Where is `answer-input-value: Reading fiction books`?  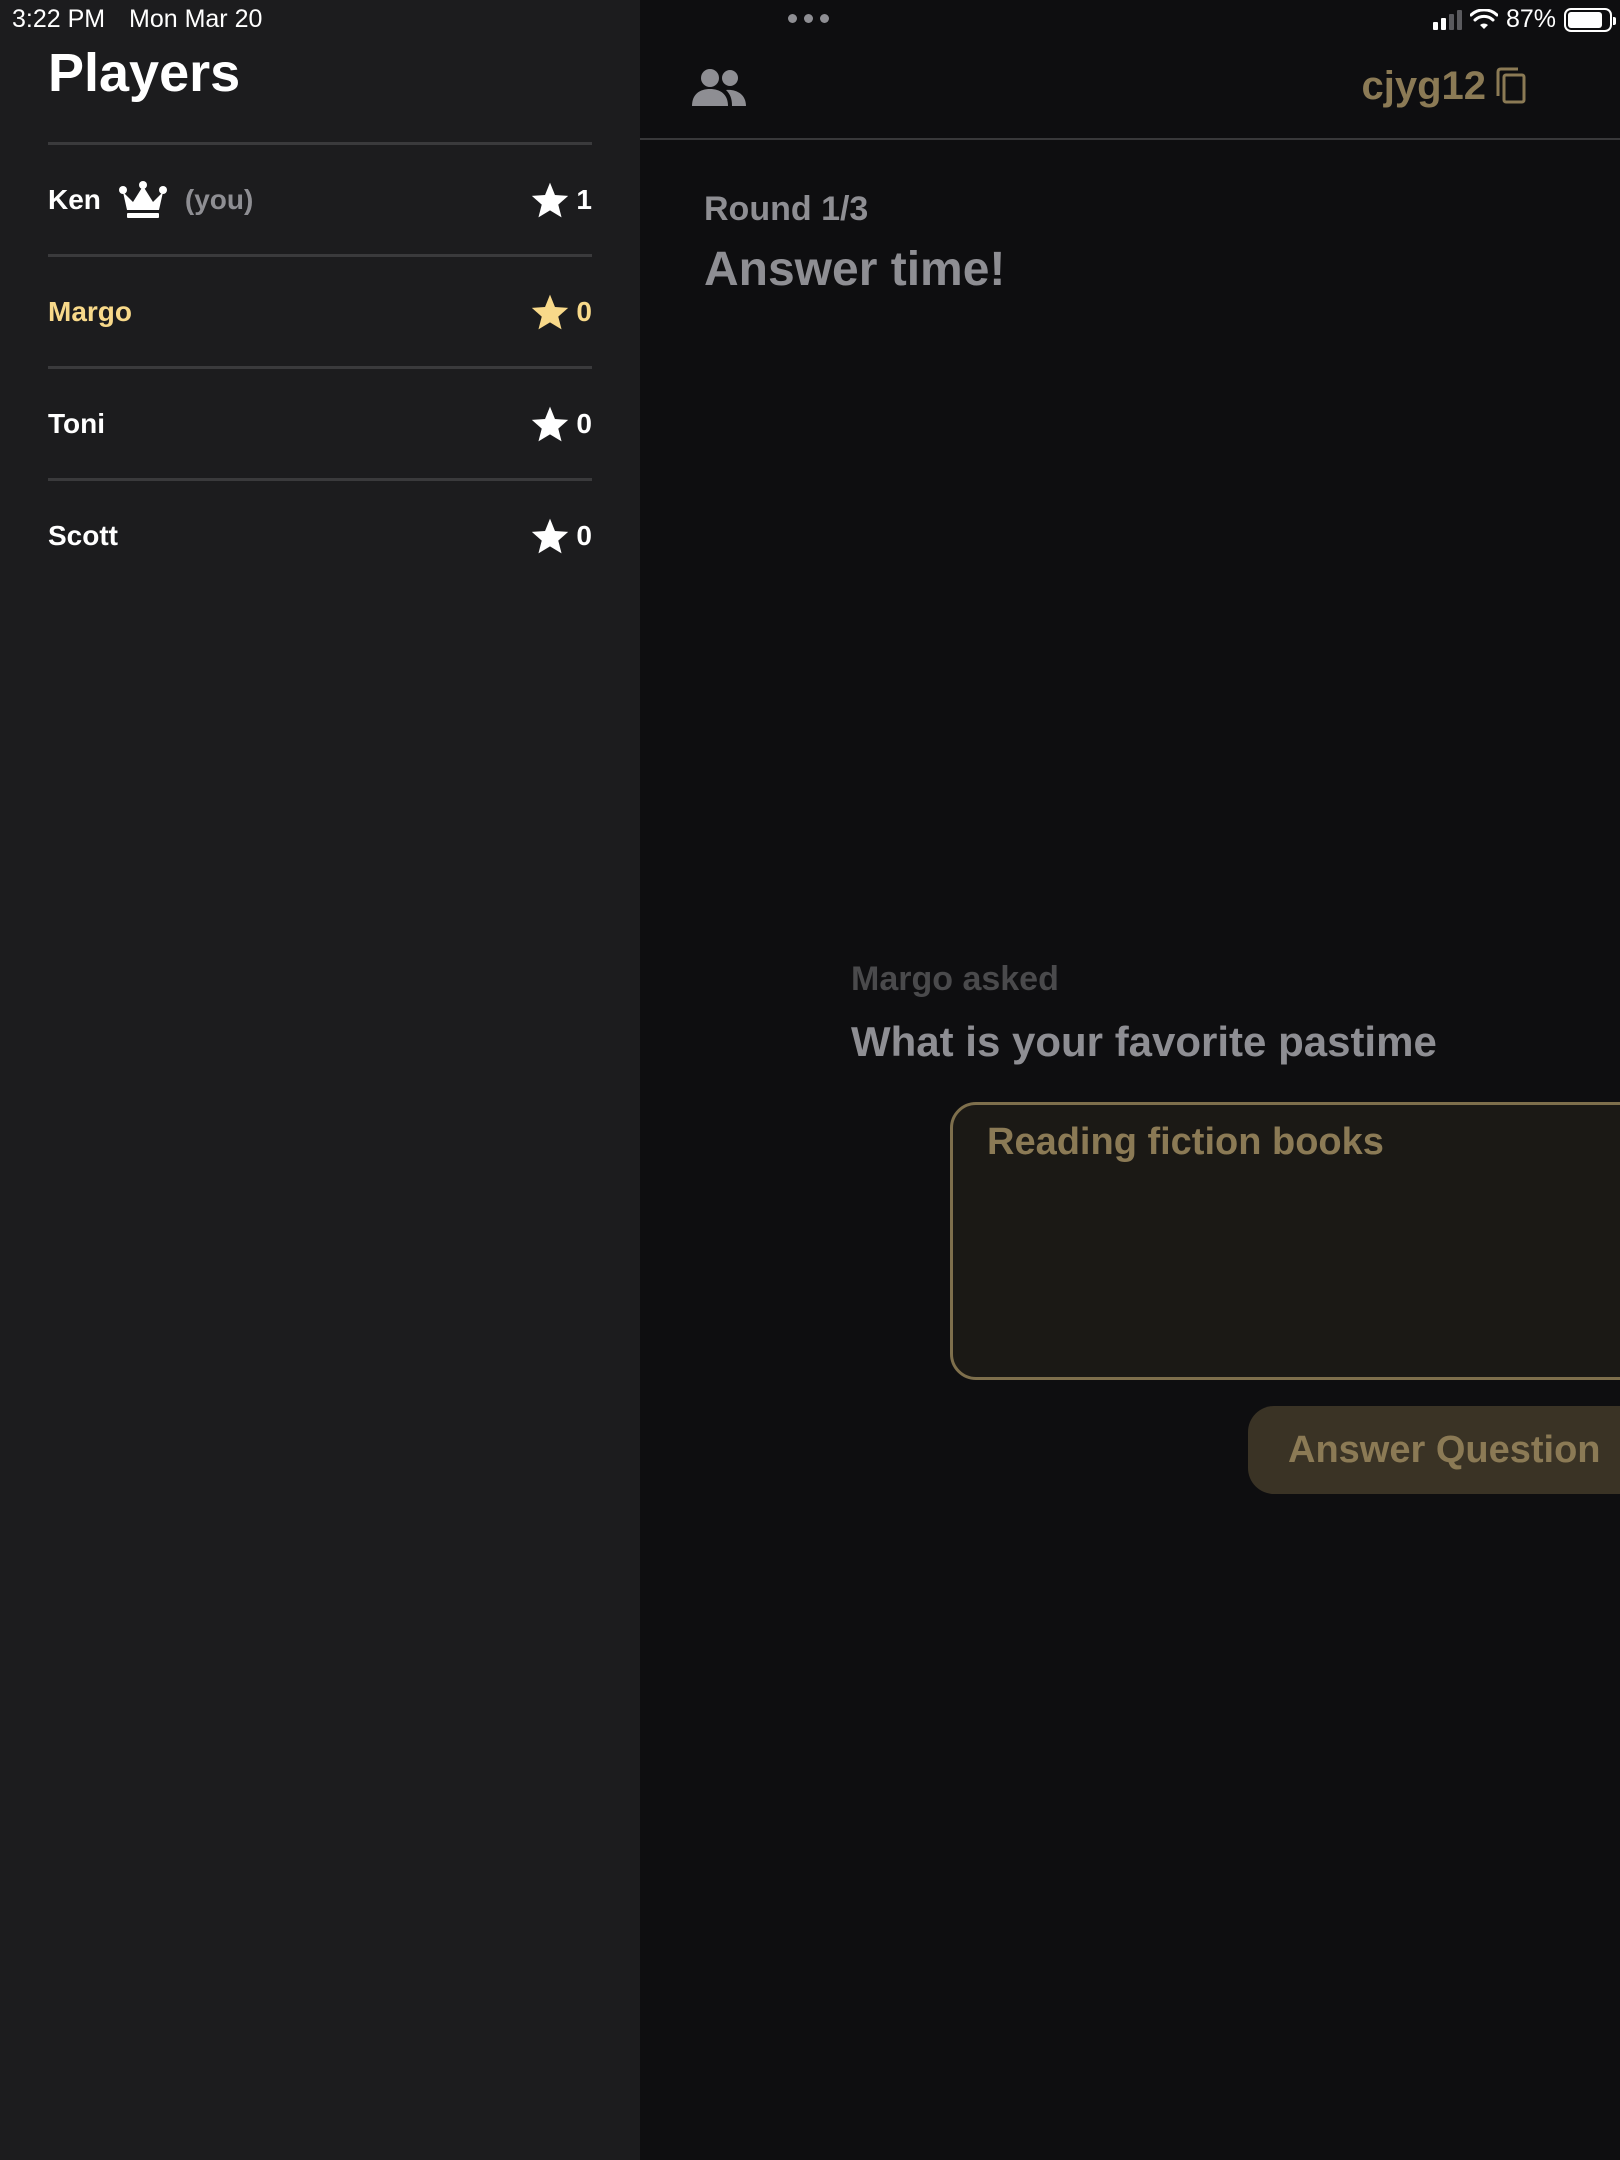 answer-input-value: Reading fiction books is located at coordinates (1185, 1142).